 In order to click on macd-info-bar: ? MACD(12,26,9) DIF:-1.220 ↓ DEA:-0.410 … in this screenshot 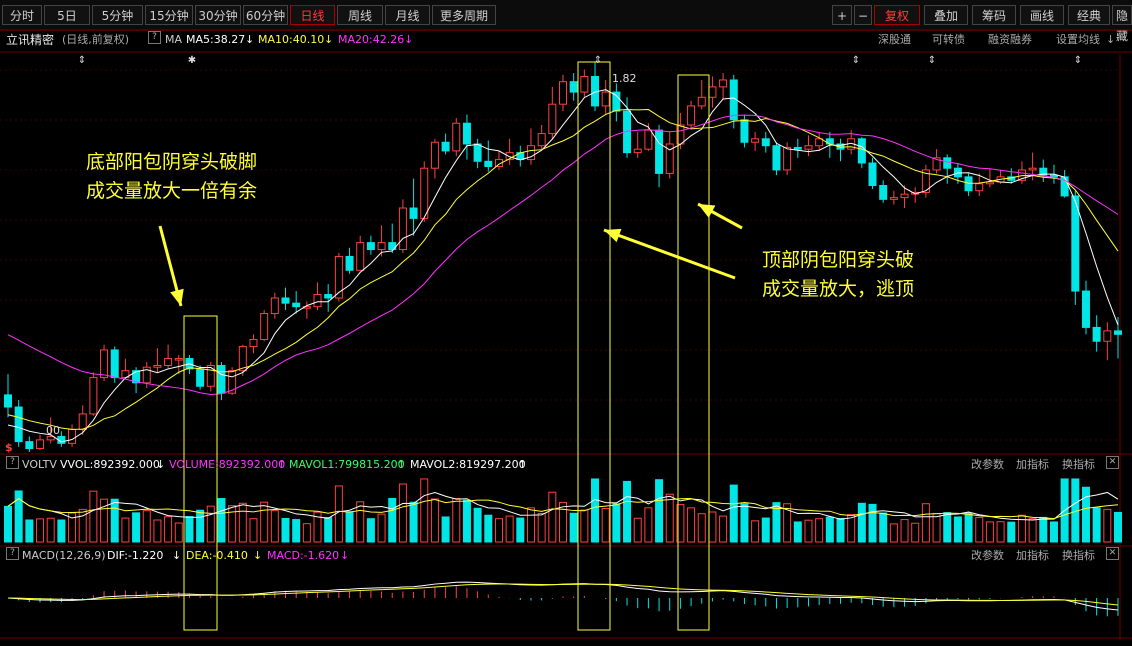, I will do `click(566, 556)`.